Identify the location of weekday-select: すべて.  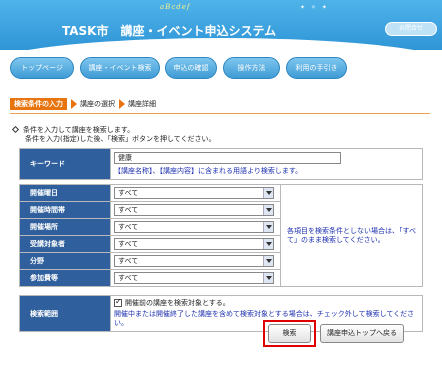
(194, 193).